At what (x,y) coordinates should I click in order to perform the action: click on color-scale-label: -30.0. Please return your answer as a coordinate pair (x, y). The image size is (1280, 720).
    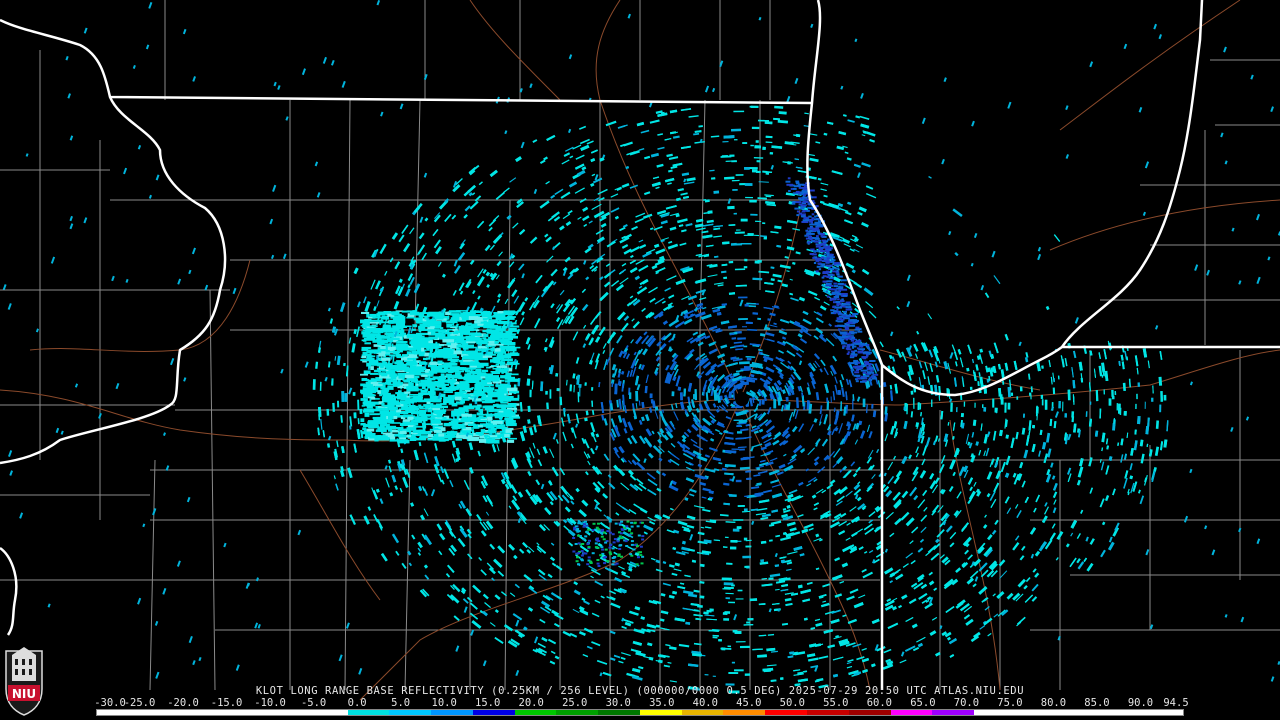
    Looking at the image, I should click on (110, 703).